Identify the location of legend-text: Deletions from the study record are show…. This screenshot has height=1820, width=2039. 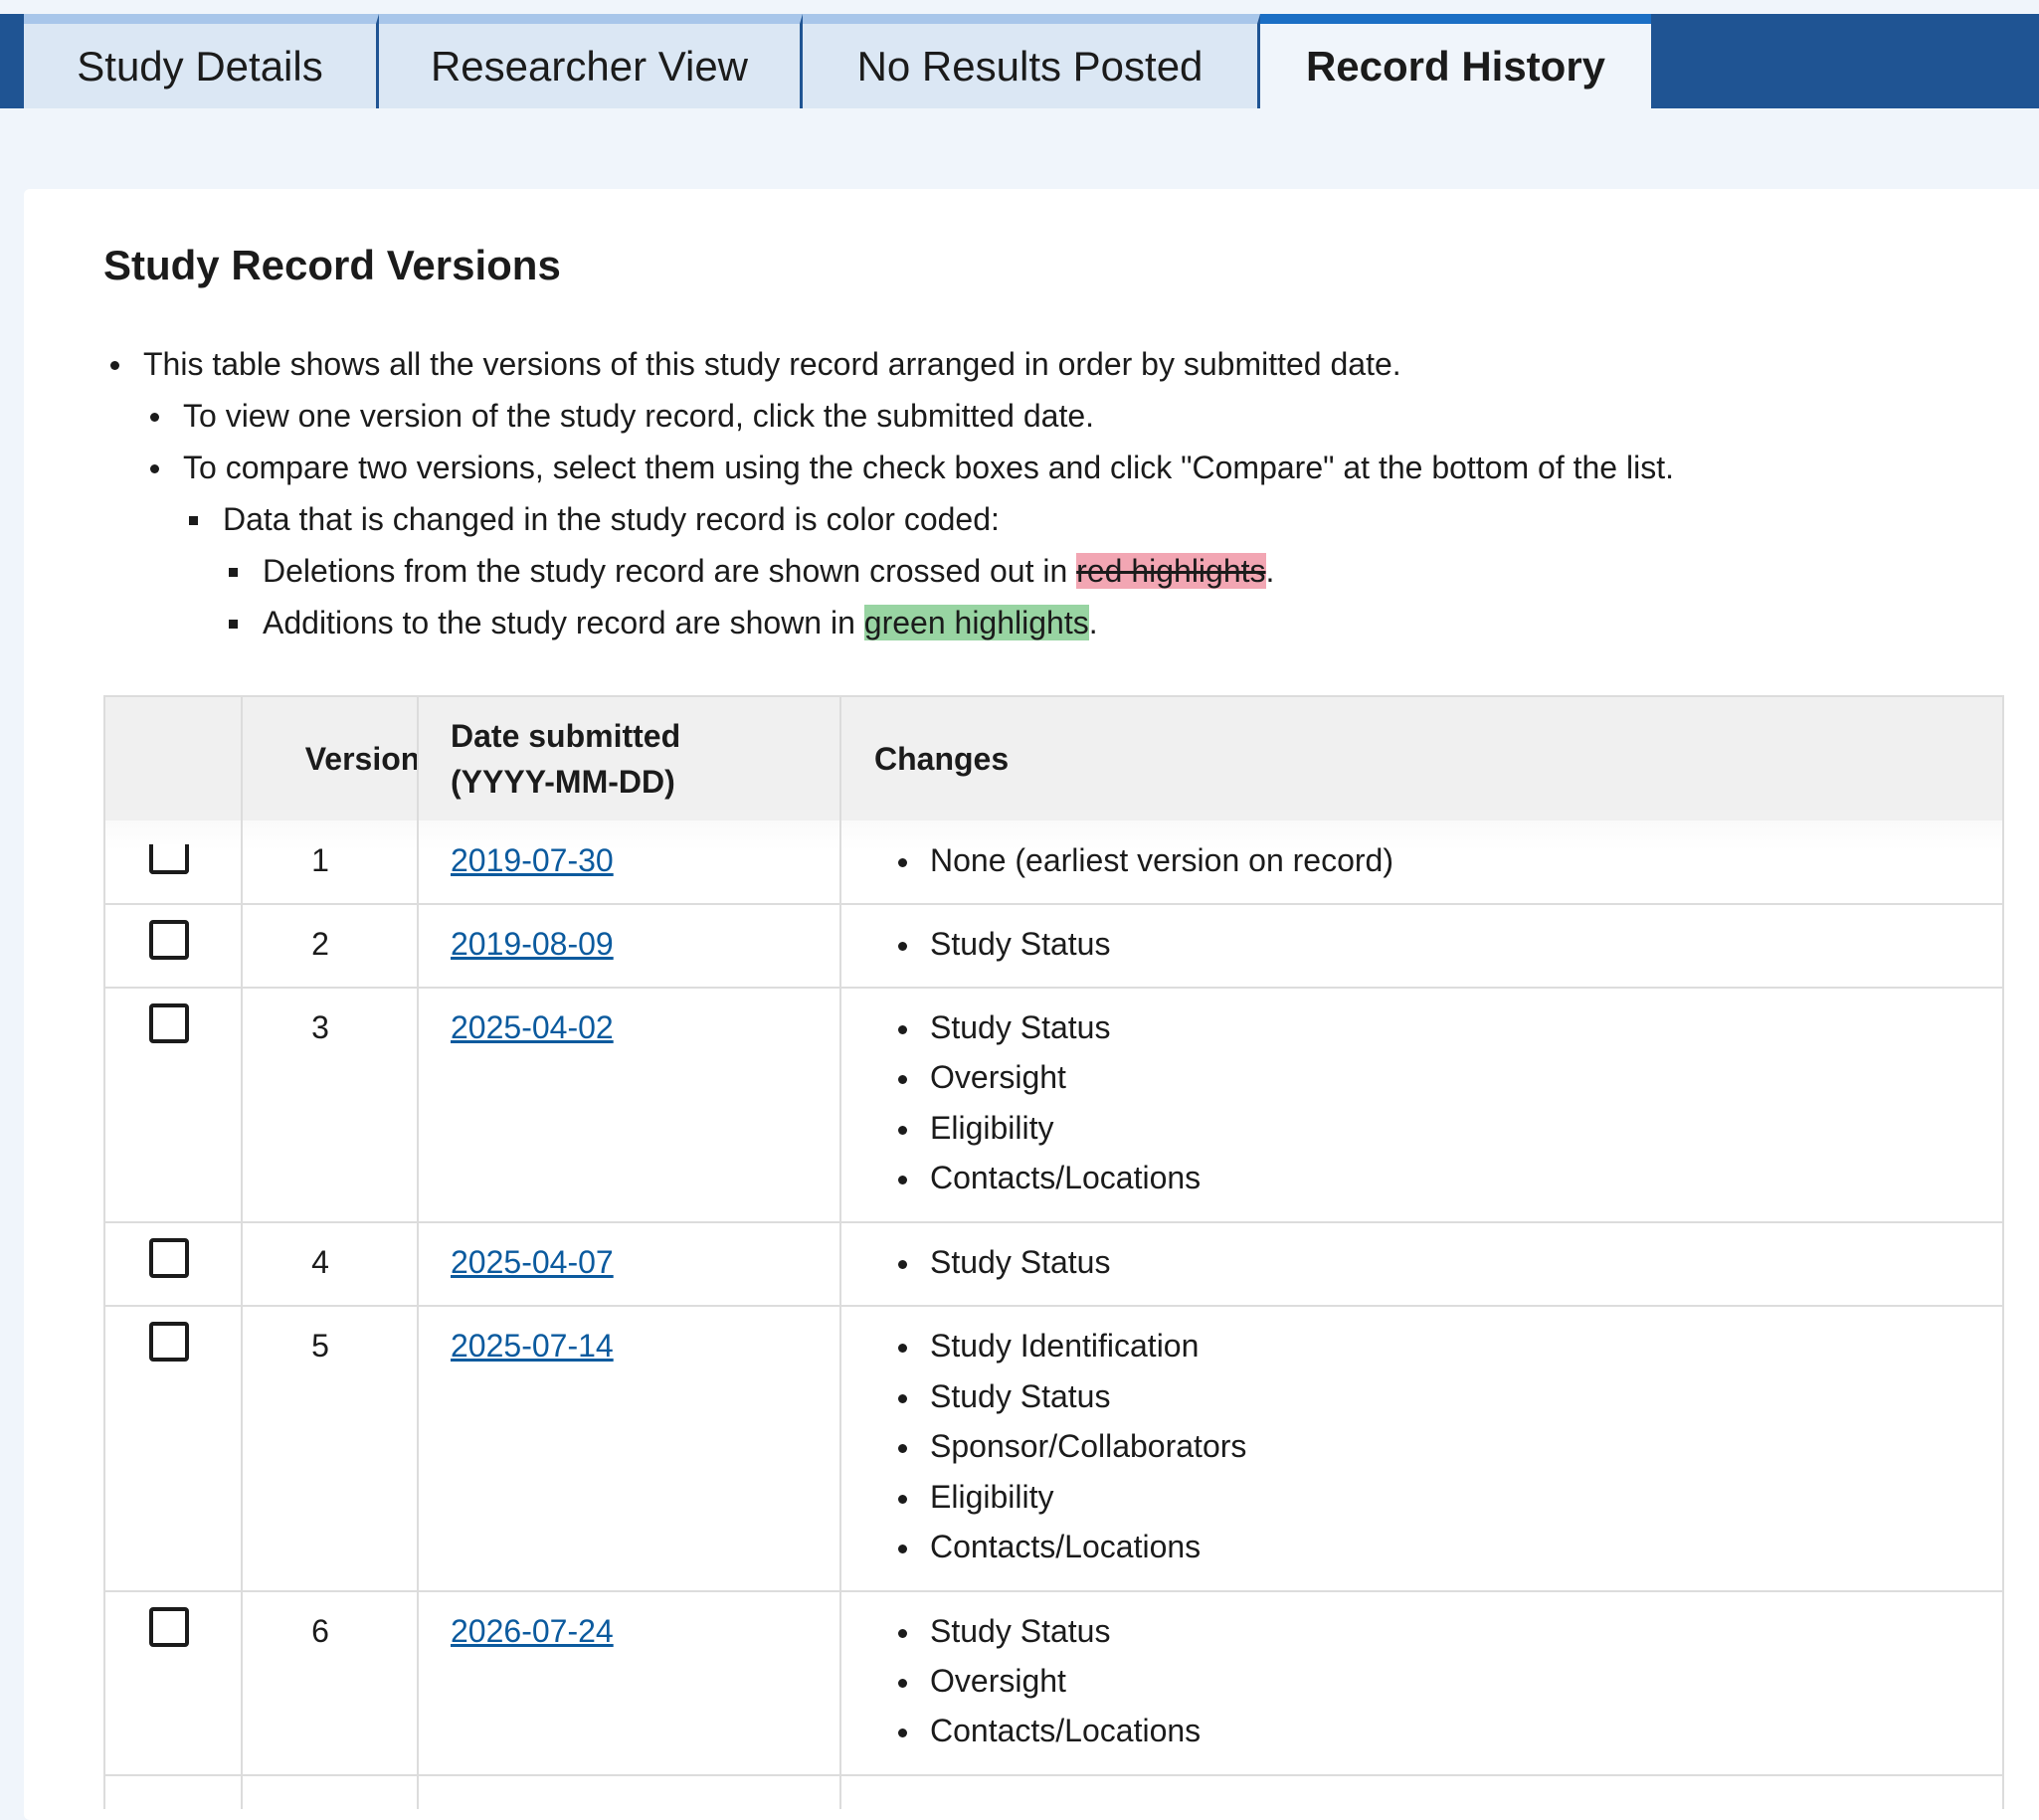
(670, 571).